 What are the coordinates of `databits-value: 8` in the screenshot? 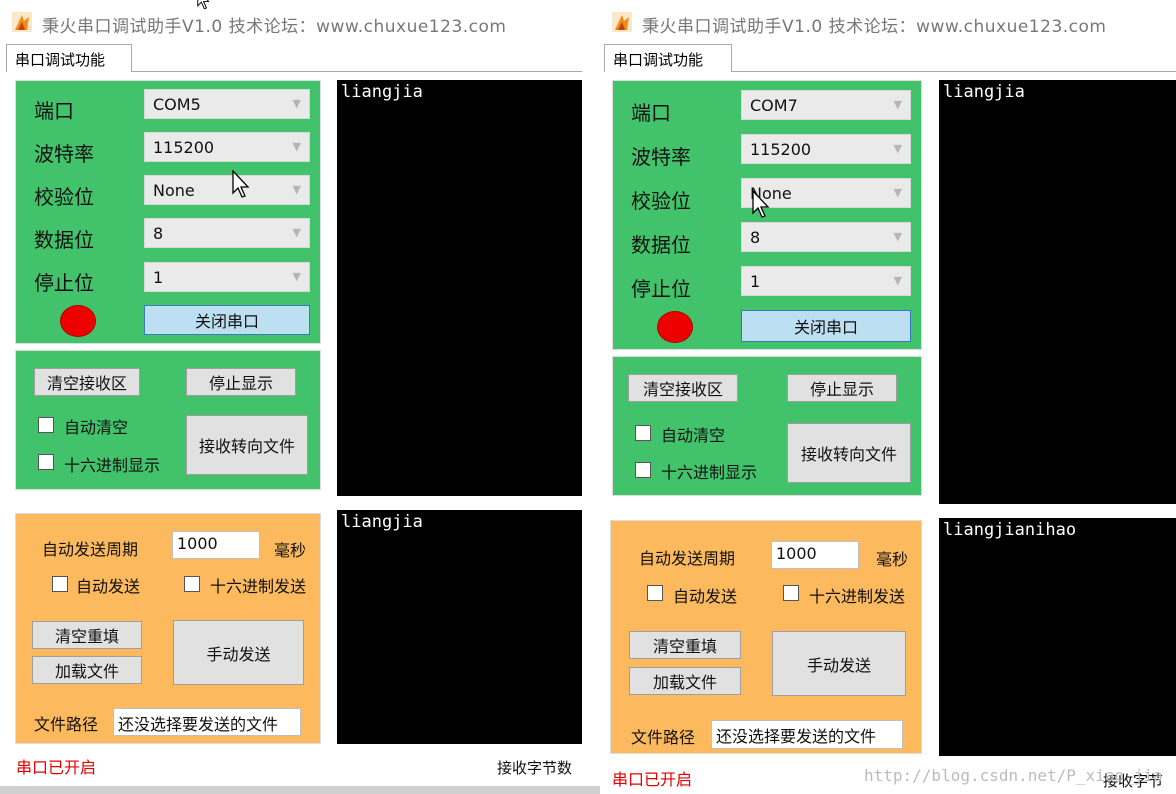 It's located at (158, 233).